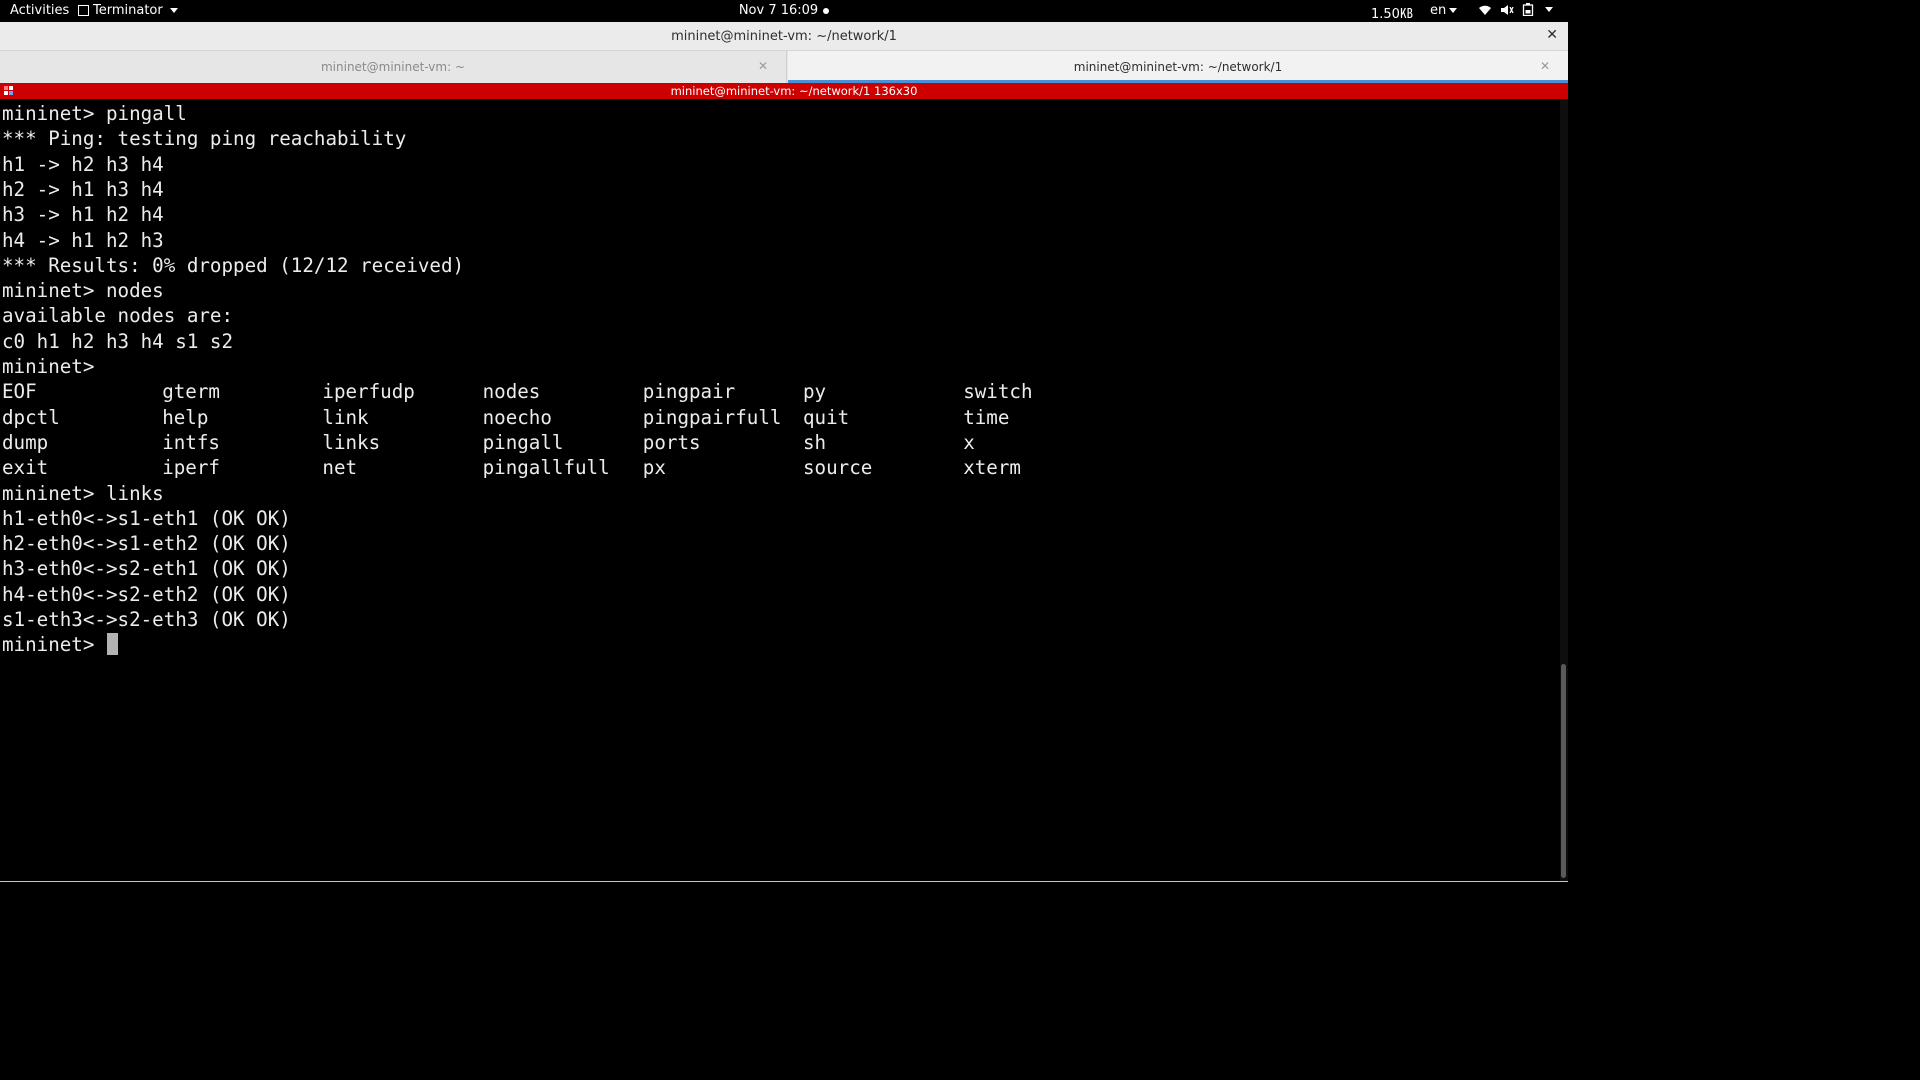  What do you see at coordinates (118, 316) in the screenshot?
I see `terminal-line: available nodes are:` at bounding box center [118, 316].